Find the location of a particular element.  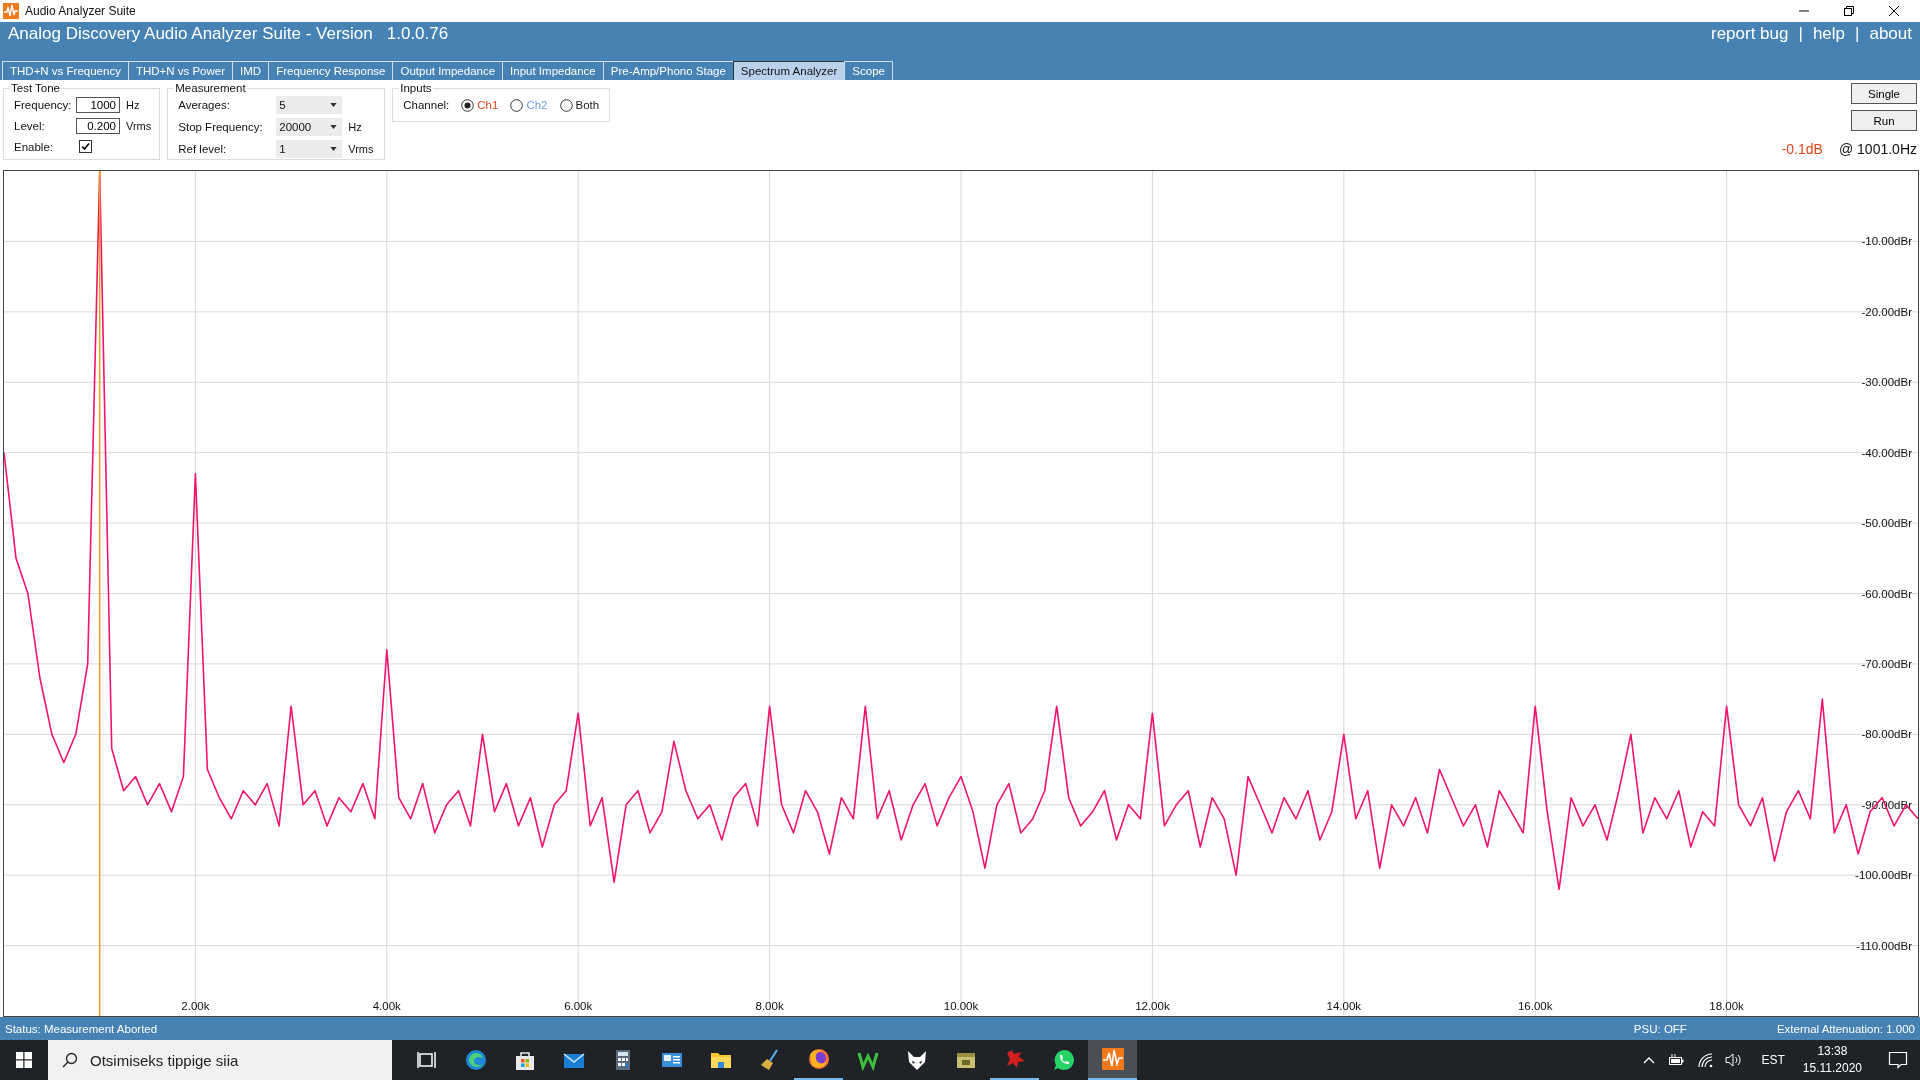

x-tick-label: 14.00k is located at coordinates (1344, 1006).